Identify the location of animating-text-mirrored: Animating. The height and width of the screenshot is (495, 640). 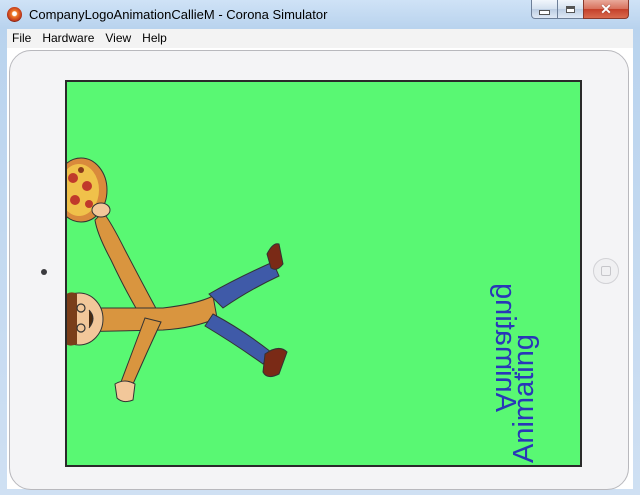
(505, 347).